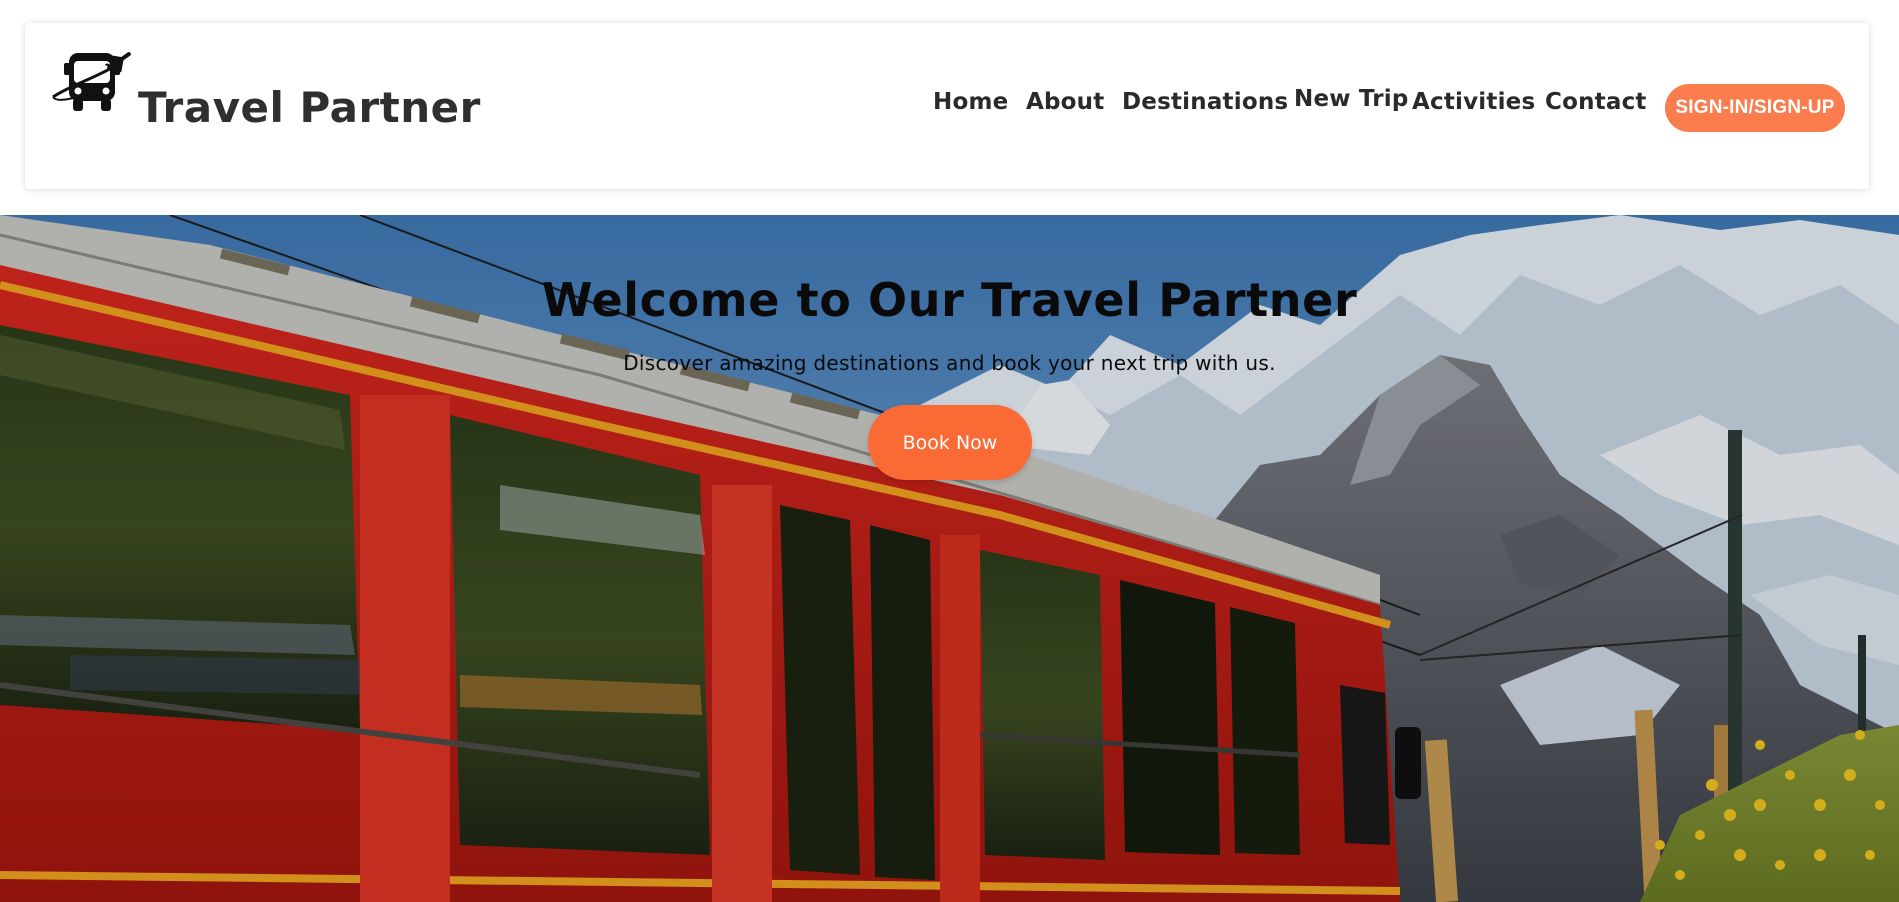  What do you see at coordinates (1596, 102) in the screenshot?
I see `nav-contact: Contact` at bounding box center [1596, 102].